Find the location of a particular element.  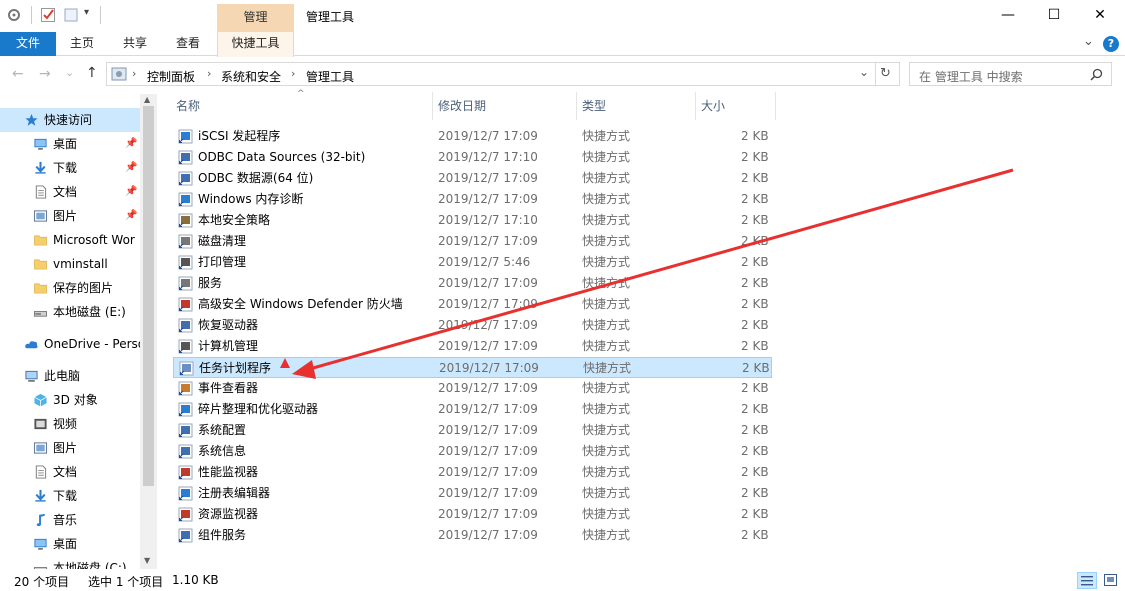

folder-icon is located at coordinates (40, 240).